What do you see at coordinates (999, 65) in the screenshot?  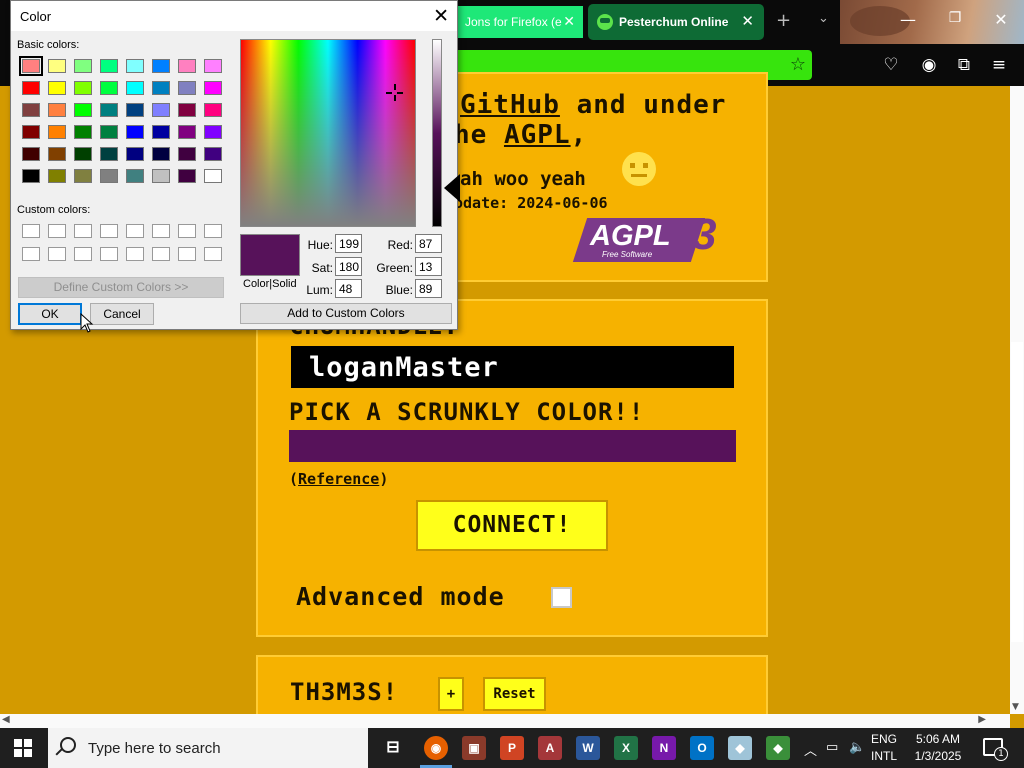 I see `menu-icon: ≡` at bounding box center [999, 65].